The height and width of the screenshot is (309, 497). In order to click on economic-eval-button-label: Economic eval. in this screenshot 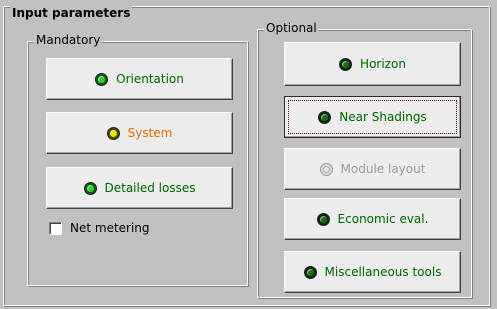, I will do `click(383, 219)`.